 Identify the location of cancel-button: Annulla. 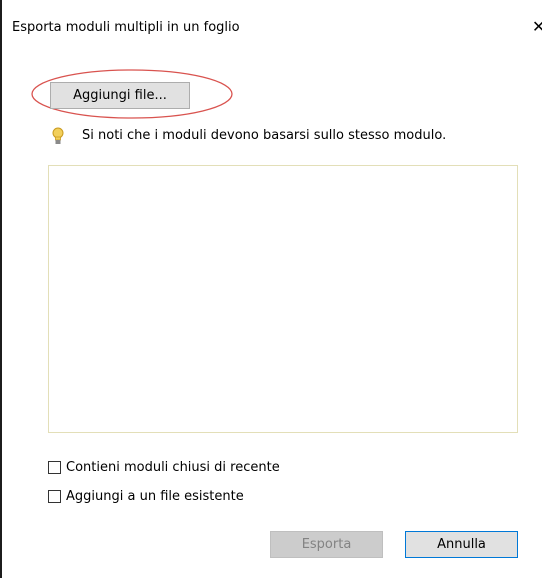
(461, 544).